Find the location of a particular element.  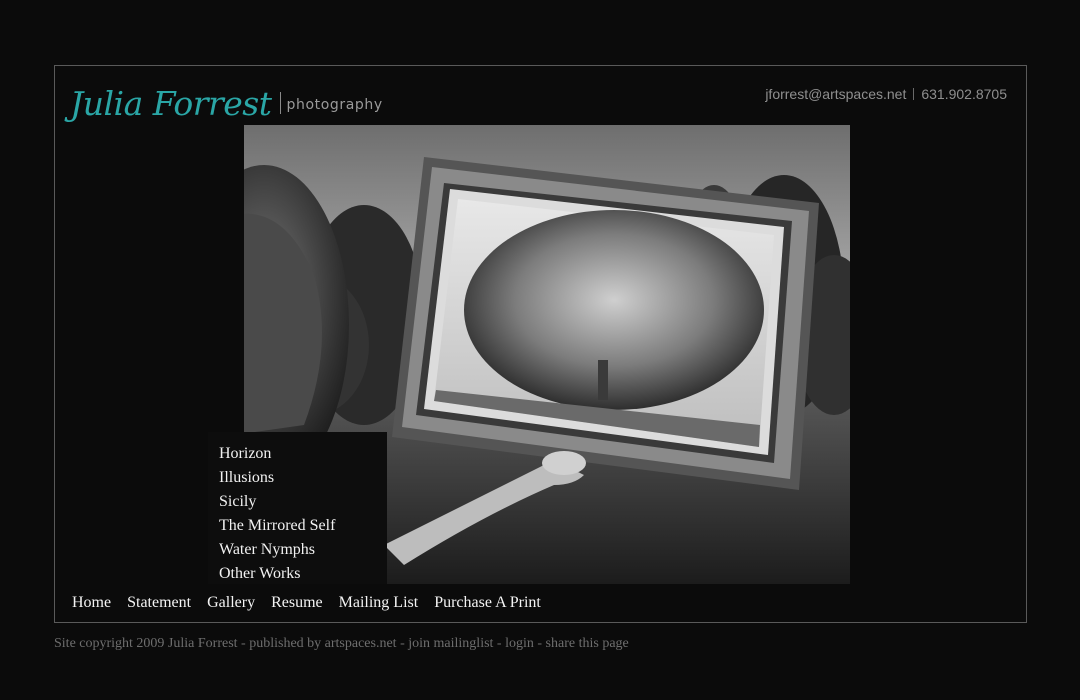

logo-divider is located at coordinates (280, 103).